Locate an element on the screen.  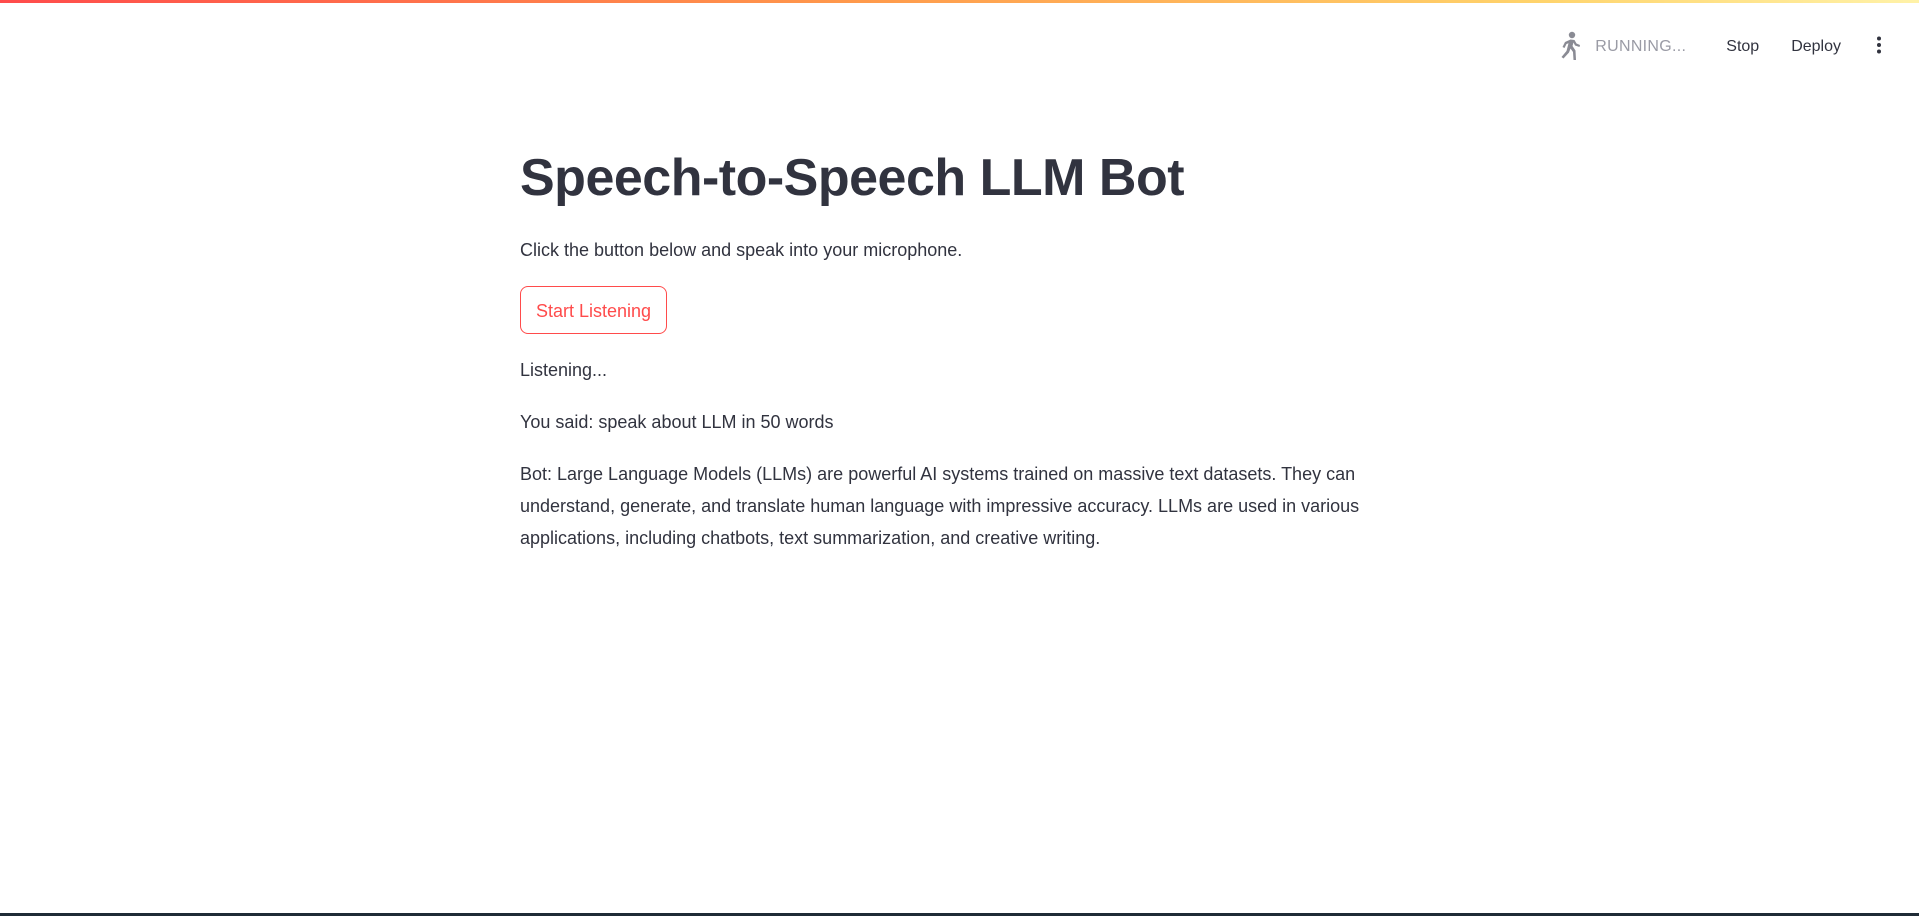
user-transcript-text: You said: speak about LLM in 50 words is located at coordinates (677, 422).